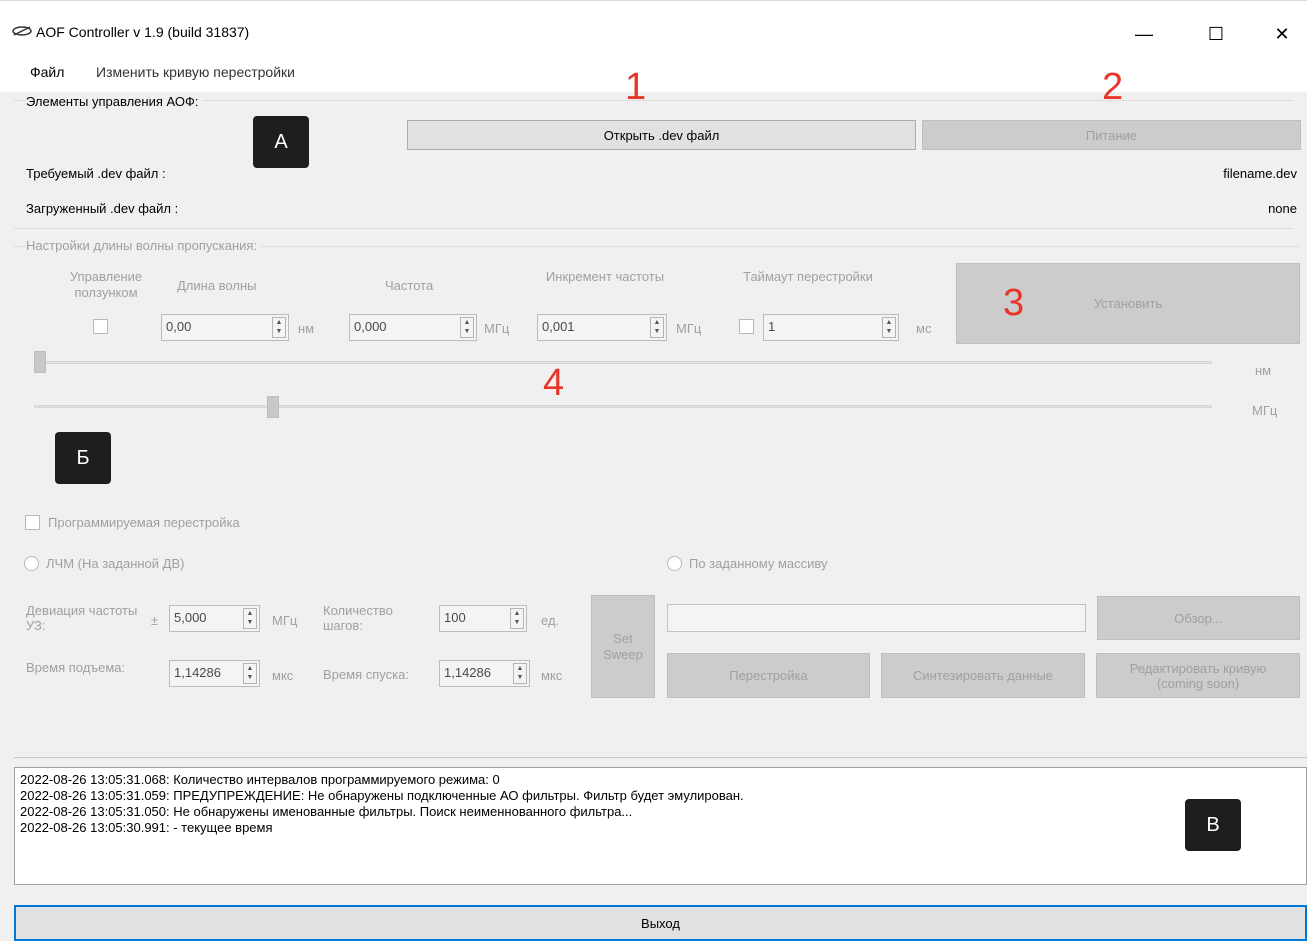 Image resolution: width=1307 pixels, height=941 pixels. I want to click on open-dev-file-button: Открыть .dev файл, so click(661, 135).